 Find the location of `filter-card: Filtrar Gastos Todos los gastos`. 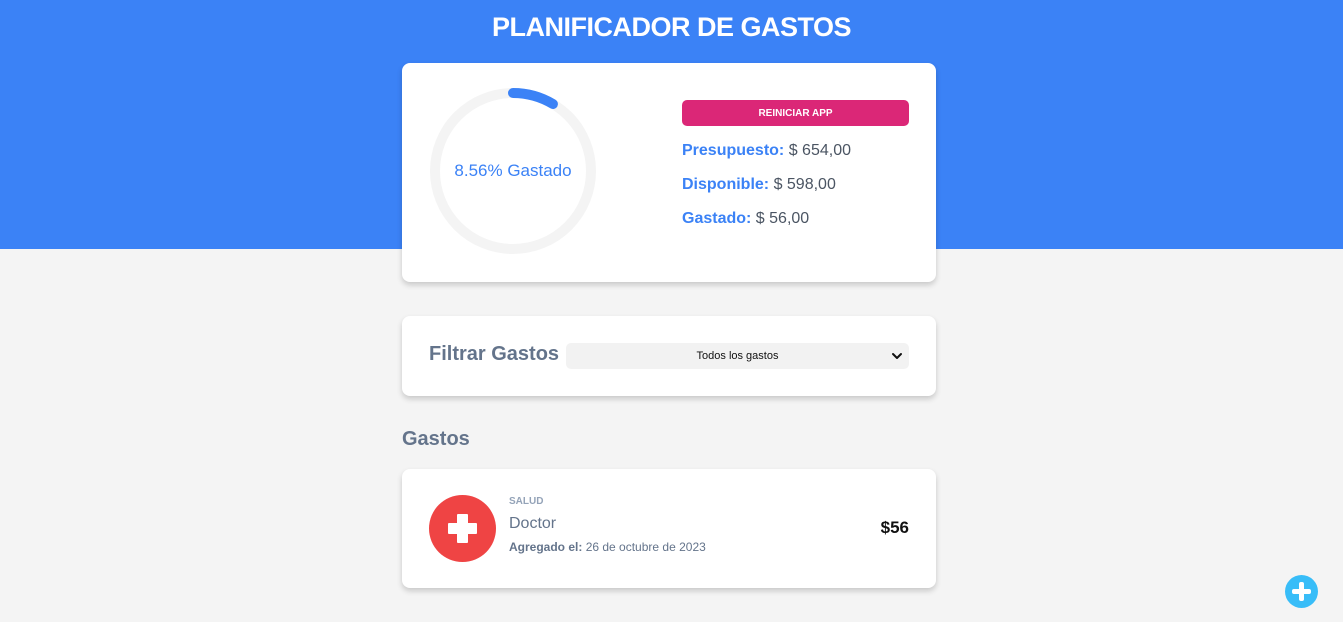

filter-card: Filtrar Gastos Todos los gastos is located at coordinates (669, 356).